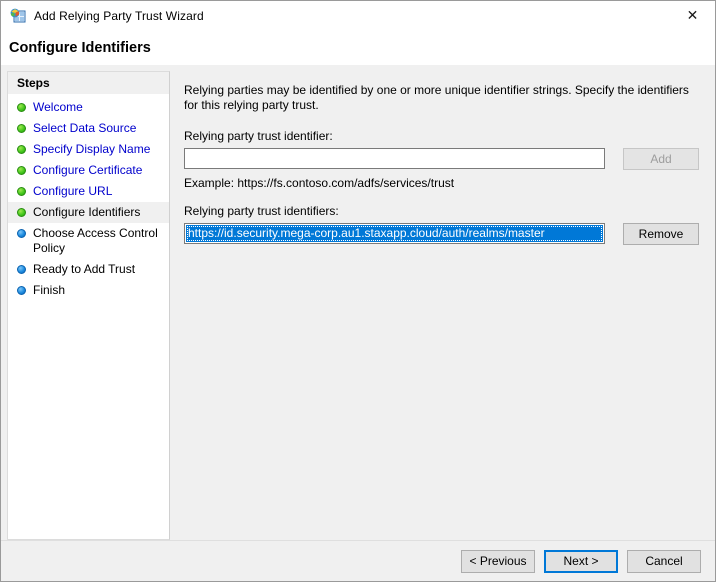 The width and height of the screenshot is (716, 582). I want to click on sidebar-item-choose-access-control-policy: Choose Access Control Policy, so click(88, 241).